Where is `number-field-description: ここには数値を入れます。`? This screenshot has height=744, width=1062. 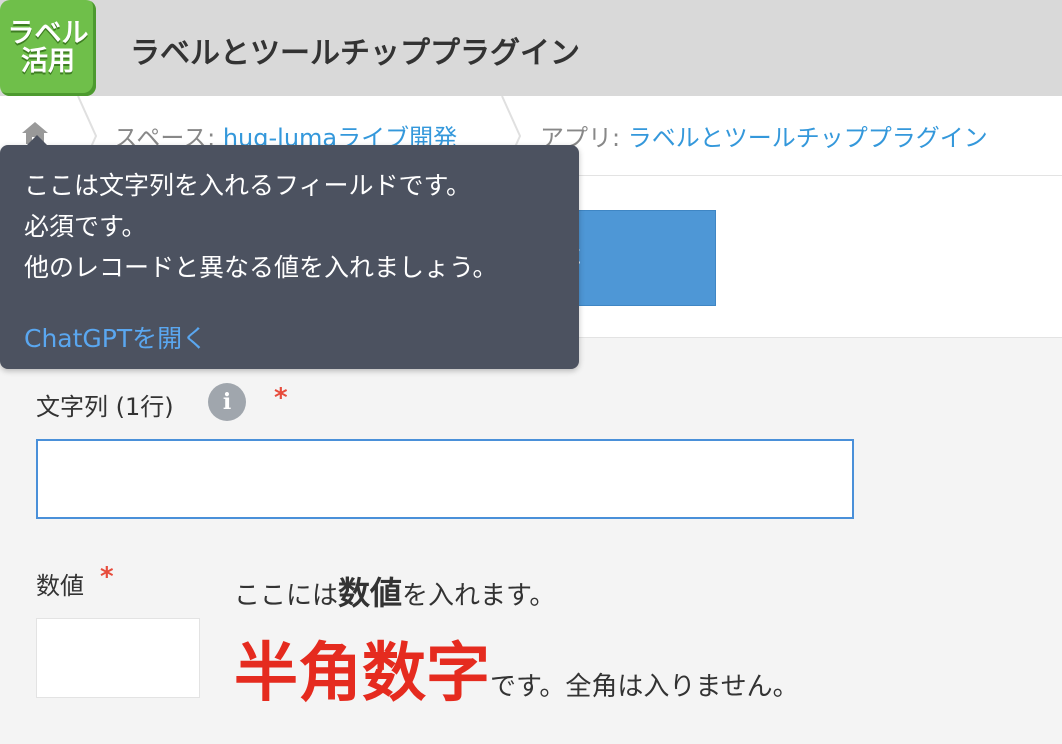
number-field-description: ここには数値を入れます。 is located at coordinates (394, 591).